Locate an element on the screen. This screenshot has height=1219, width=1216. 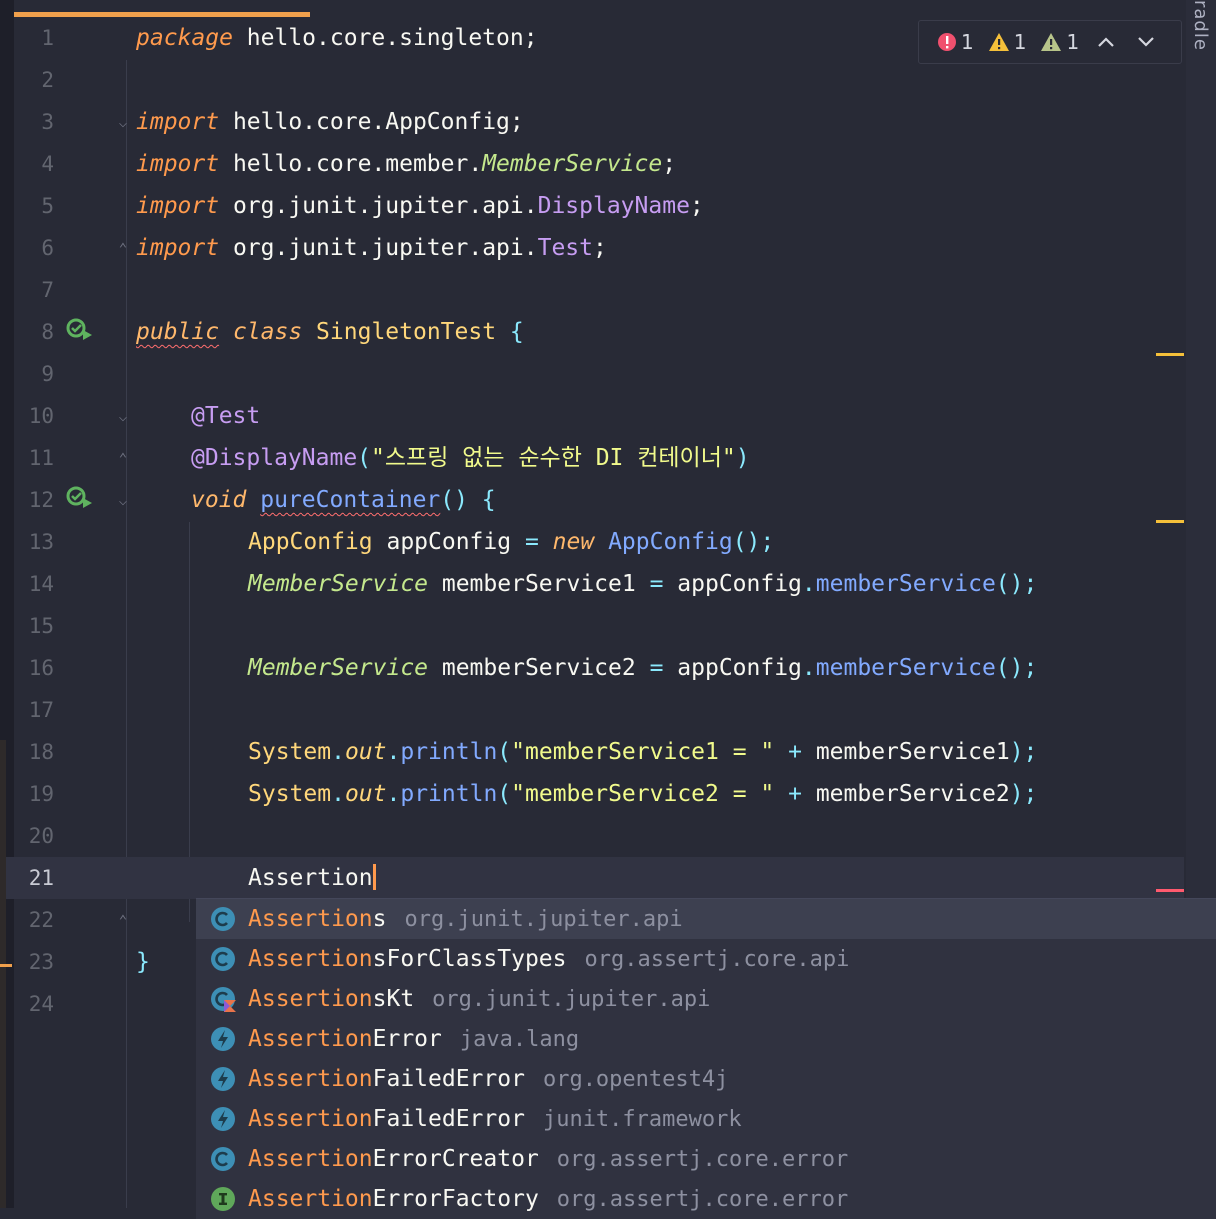
code-line-11: 11 @DisplayName("스프링 없는 순수한 DI 컨테이너") is located at coordinates (592, 458).